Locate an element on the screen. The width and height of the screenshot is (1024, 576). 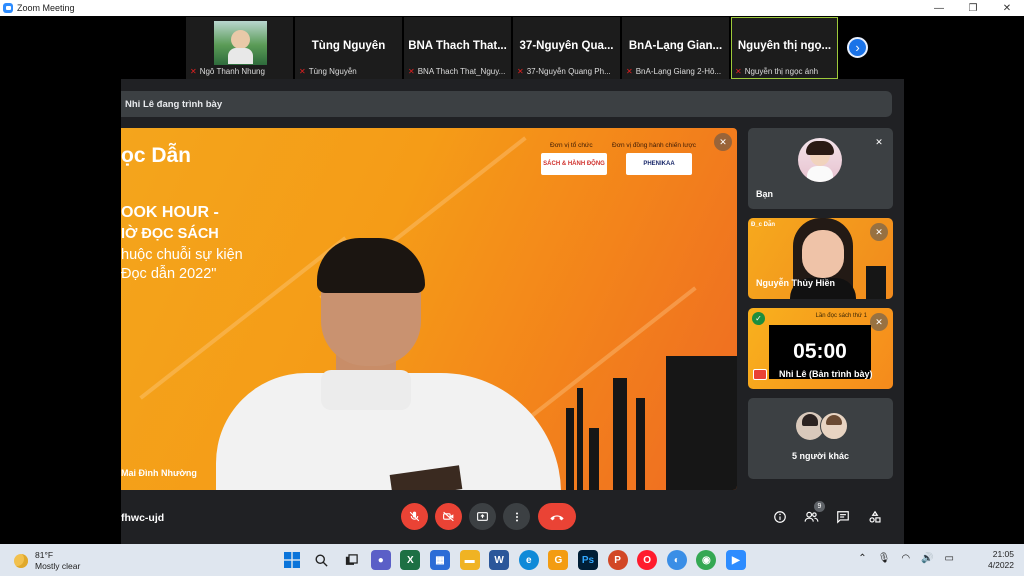
windows-start-icon is located at coordinates (292, 560).